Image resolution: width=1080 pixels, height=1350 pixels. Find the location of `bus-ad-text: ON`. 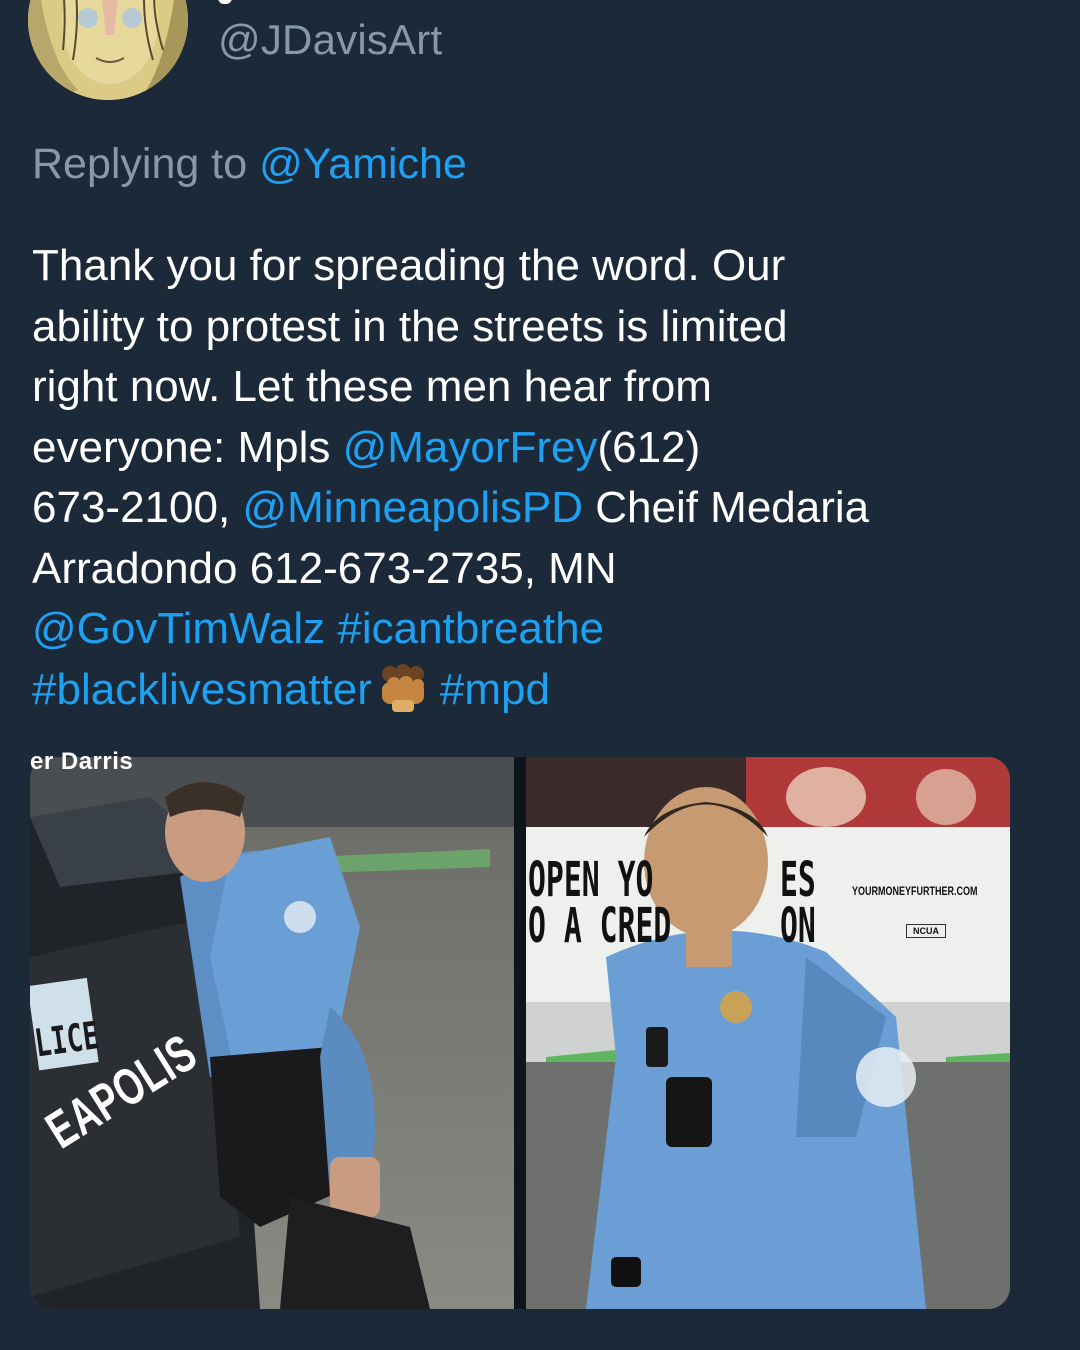

bus-ad-text: ON is located at coordinates (798, 926).